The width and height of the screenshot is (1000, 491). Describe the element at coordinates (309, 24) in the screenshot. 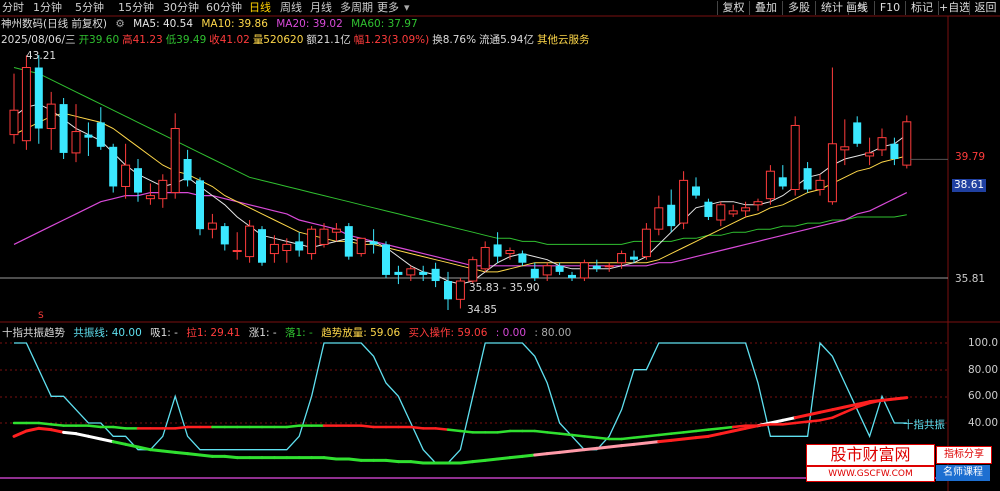

I see `ma20-value: MA20: 39.02` at that location.